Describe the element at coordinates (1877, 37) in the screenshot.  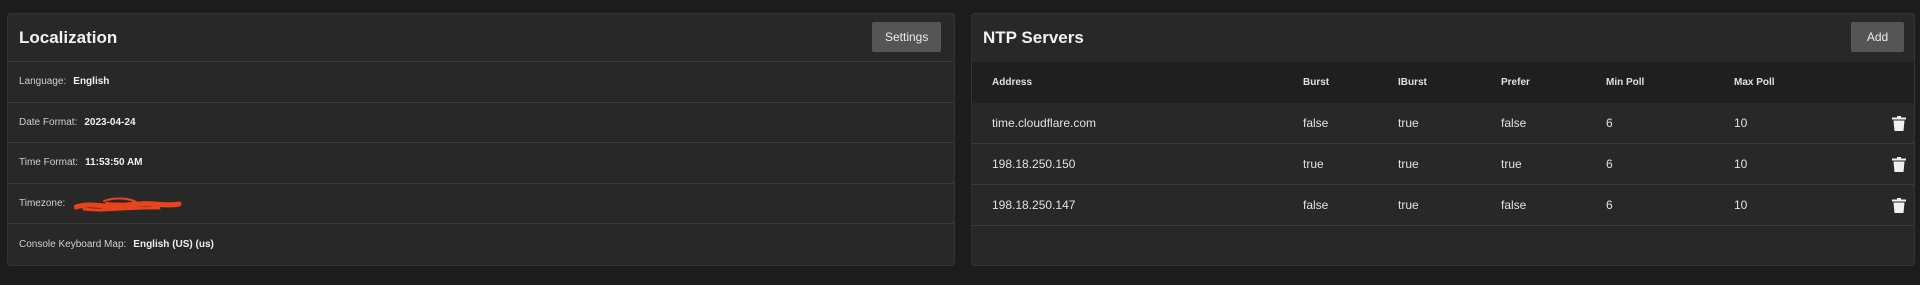
I see `add-ntp-server-button: Add` at that location.